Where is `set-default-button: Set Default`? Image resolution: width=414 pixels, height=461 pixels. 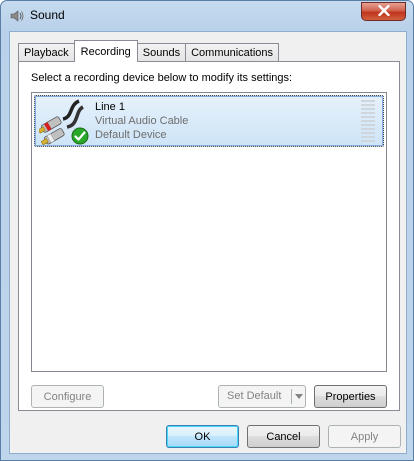
set-default-button: Set Default is located at coordinates (262, 396).